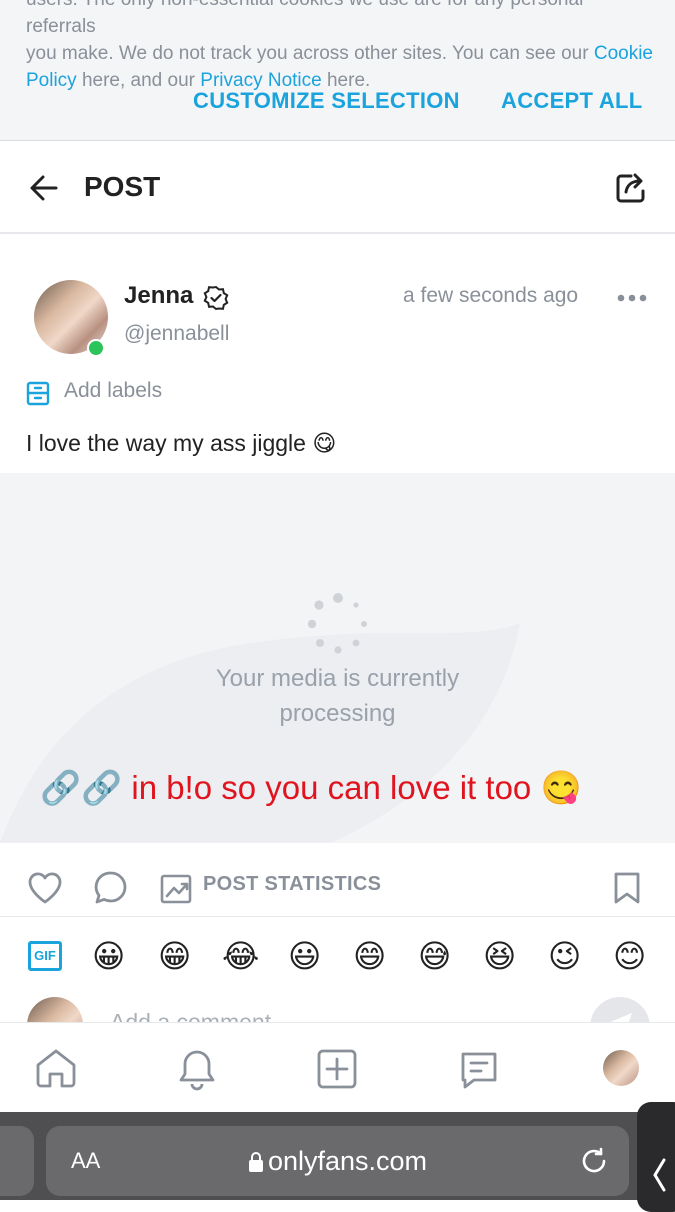 Image resolution: width=675 pixels, height=1212 pixels. What do you see at coordinates (621, 1068) in the screenshot?
I see `profile-avatar` at bounding box center [621, 1068].